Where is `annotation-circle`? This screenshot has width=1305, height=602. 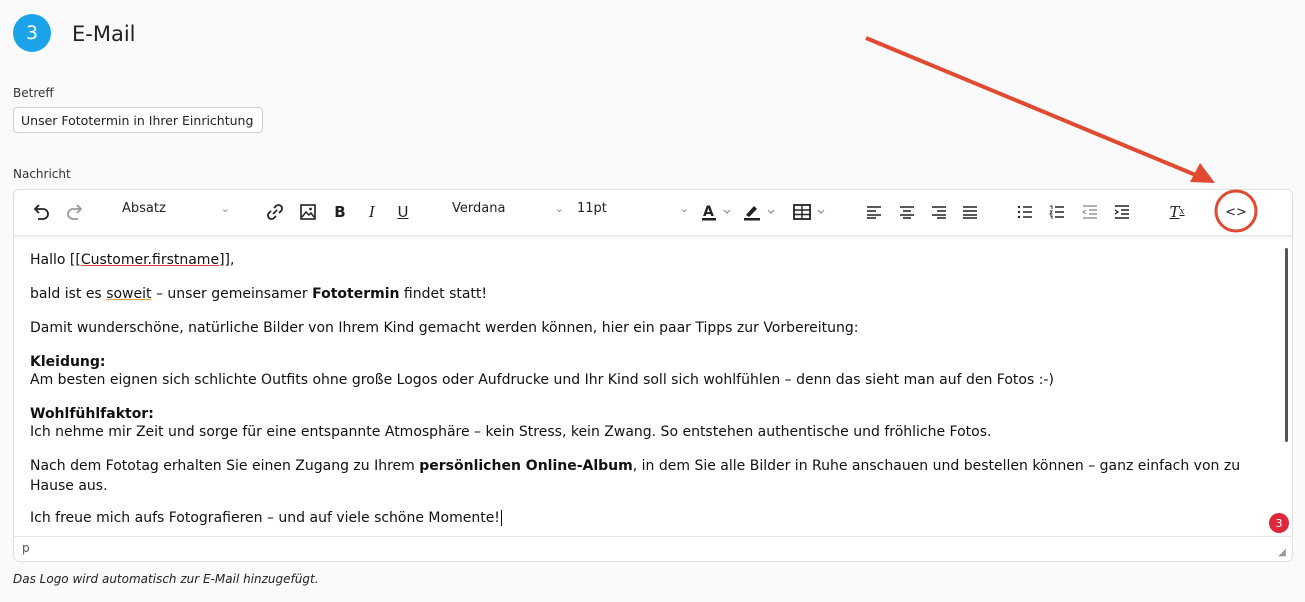 annotation-circle is located at coordinates (1236, 211).